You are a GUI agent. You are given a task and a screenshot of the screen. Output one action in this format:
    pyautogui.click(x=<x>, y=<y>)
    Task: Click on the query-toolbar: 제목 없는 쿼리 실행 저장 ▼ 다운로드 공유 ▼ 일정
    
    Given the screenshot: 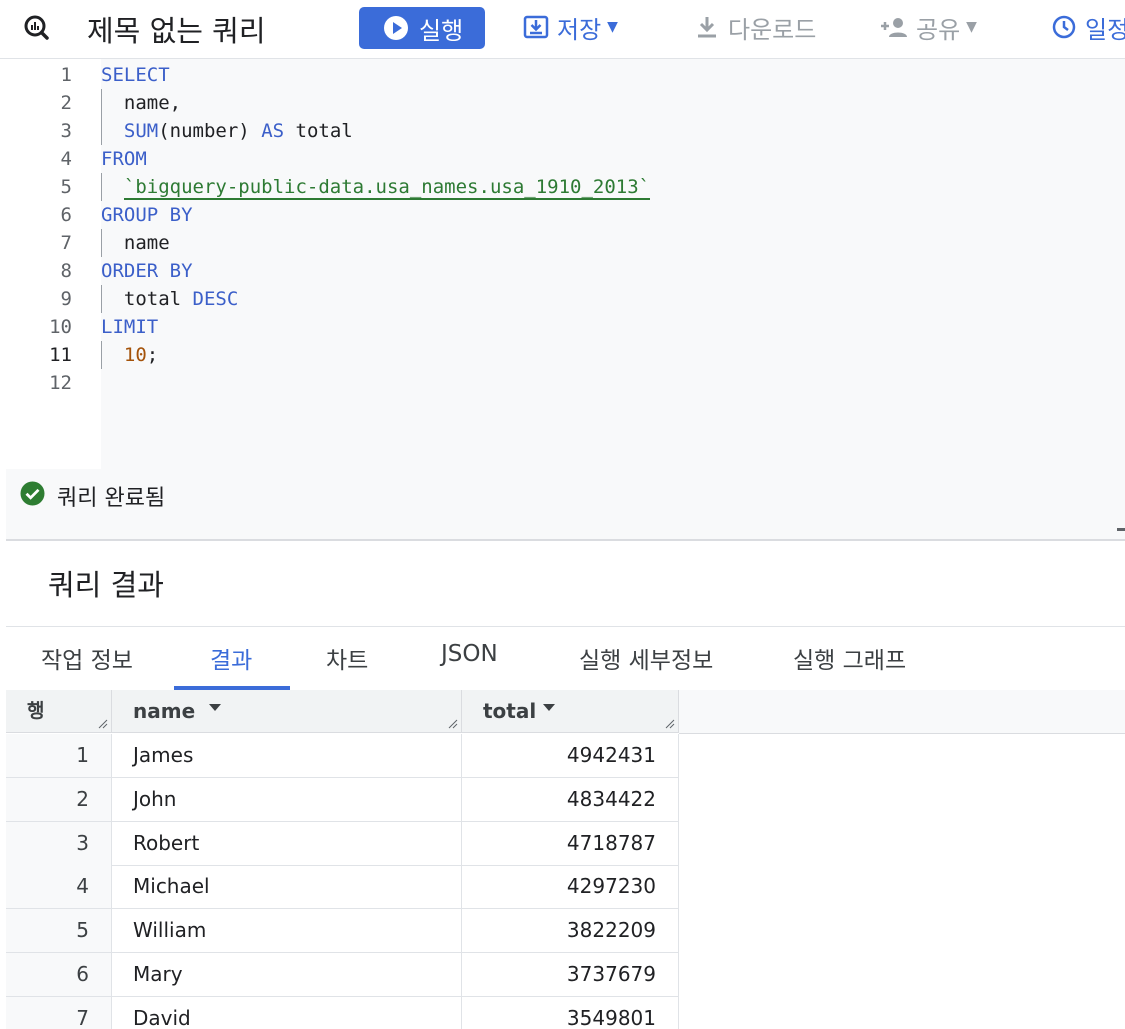 What is the action you would take?
    pyautogui.click(x=562, y=29)
    